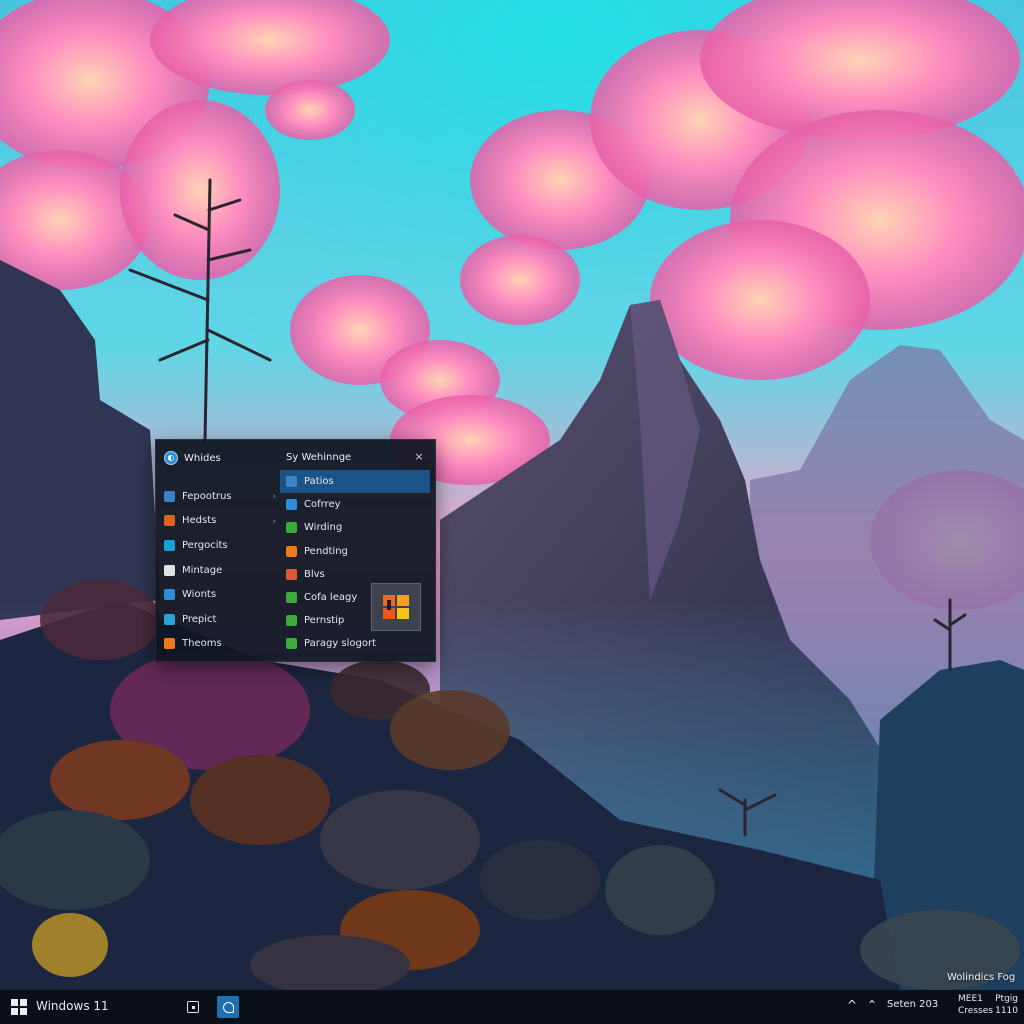  I want to click on right-list-item-label: Wirding, so click(323, 528).